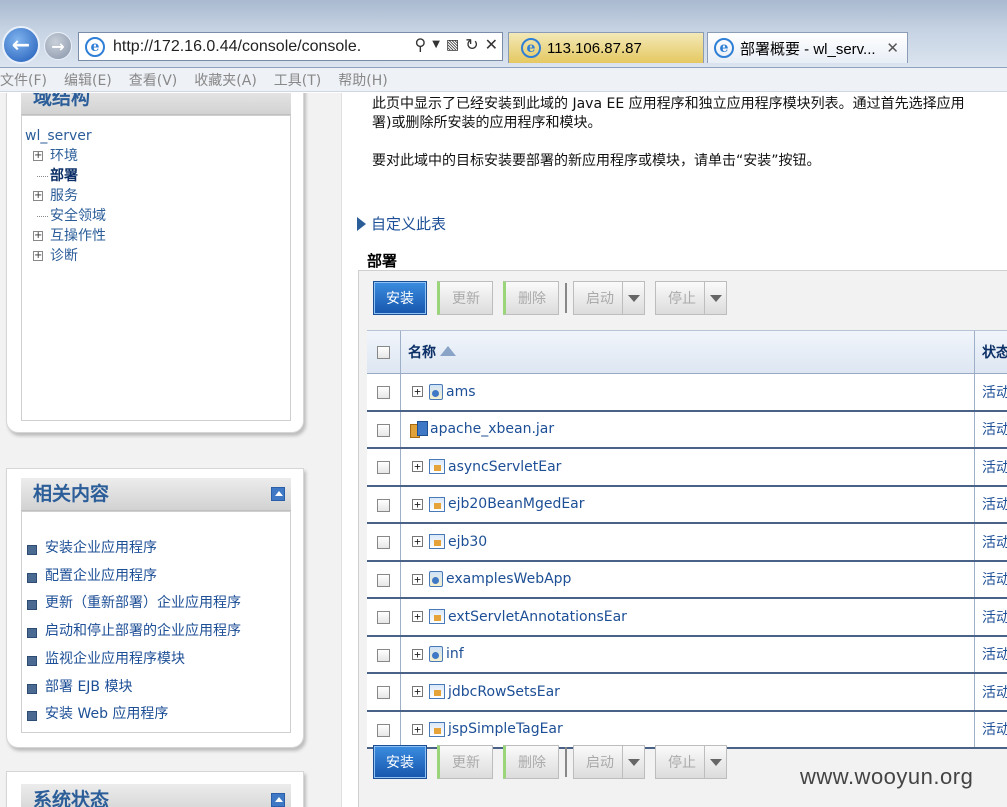 The image size is (1007, 807). What do you see at coordinates (58, 46) in the screenshot?
I see `forward-button: →` at bounding box center [58, 46].